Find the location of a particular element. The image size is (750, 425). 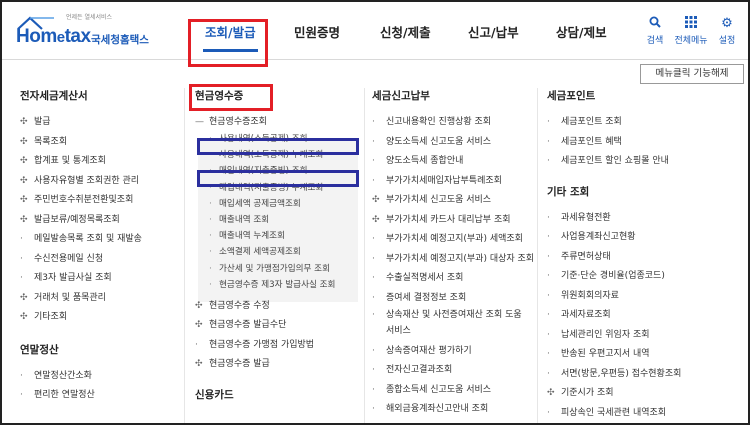

menu-item: · 종합소득세 신고도움 서비스 is located at coordinates (454, 391).